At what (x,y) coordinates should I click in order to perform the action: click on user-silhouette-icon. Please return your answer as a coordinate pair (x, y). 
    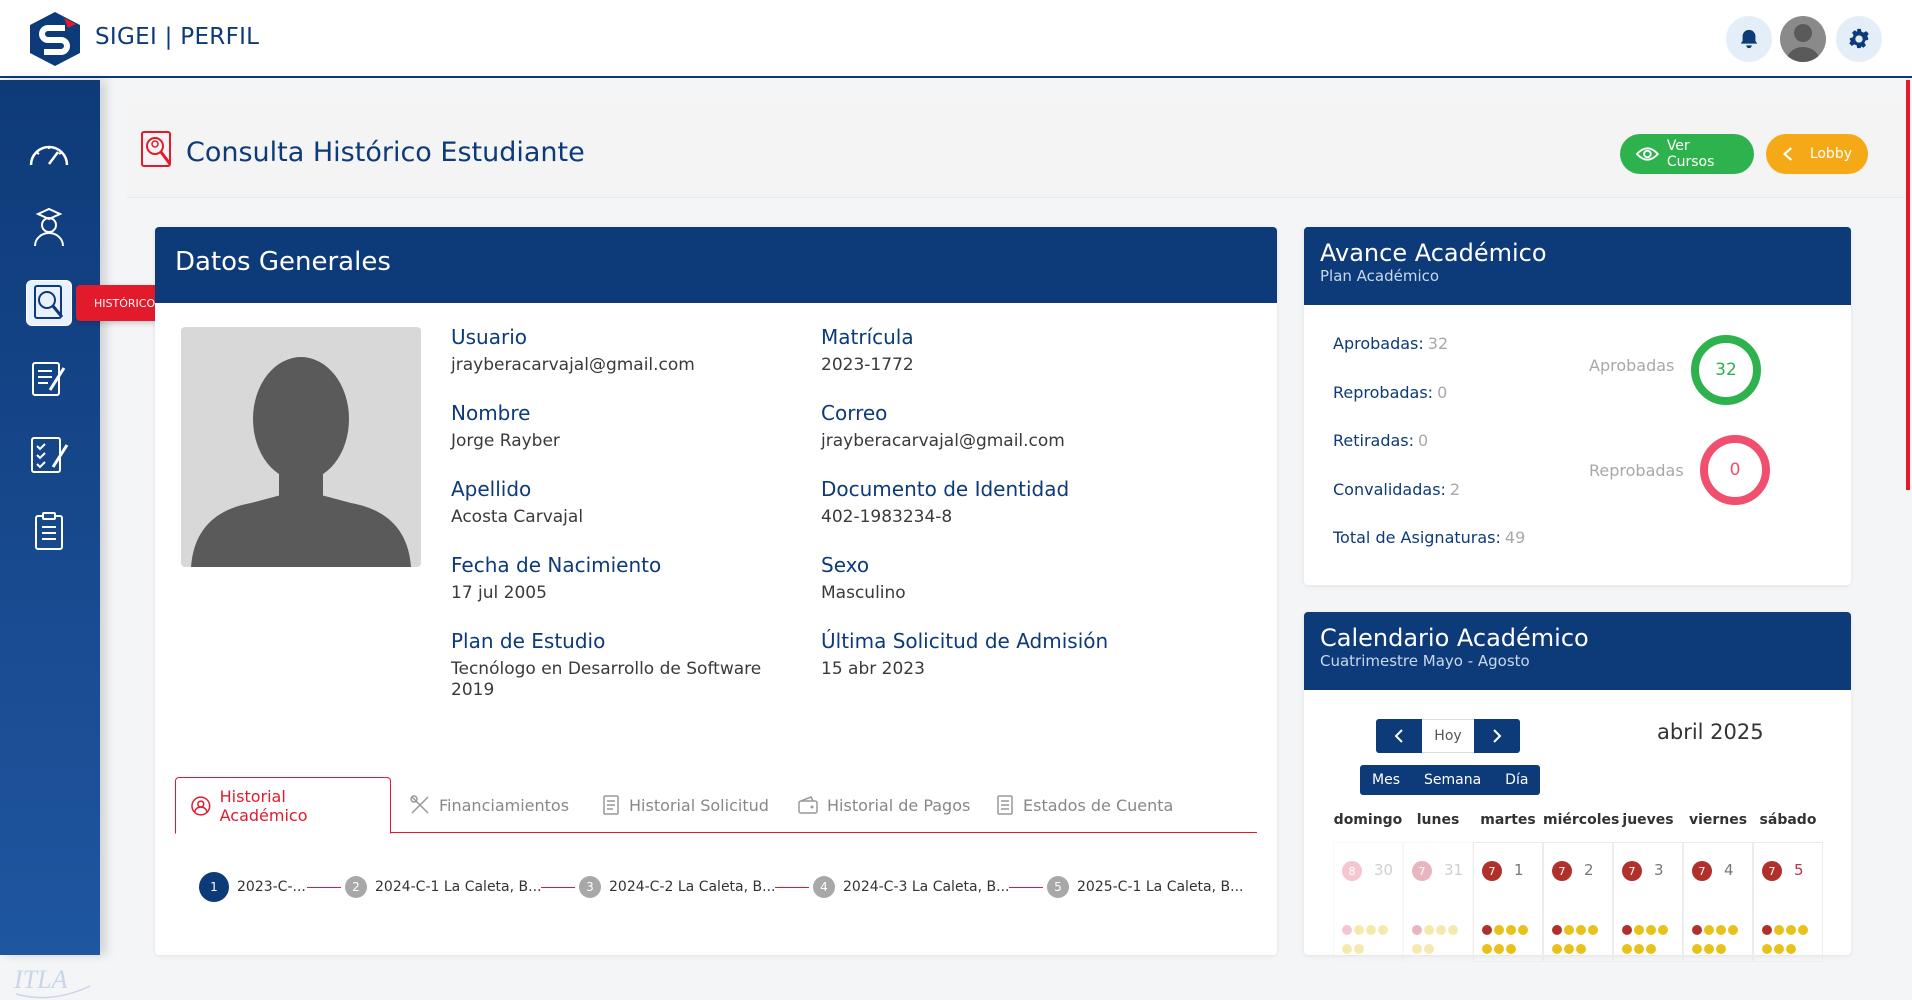
    Looking at the image, I should click on (301, 462).